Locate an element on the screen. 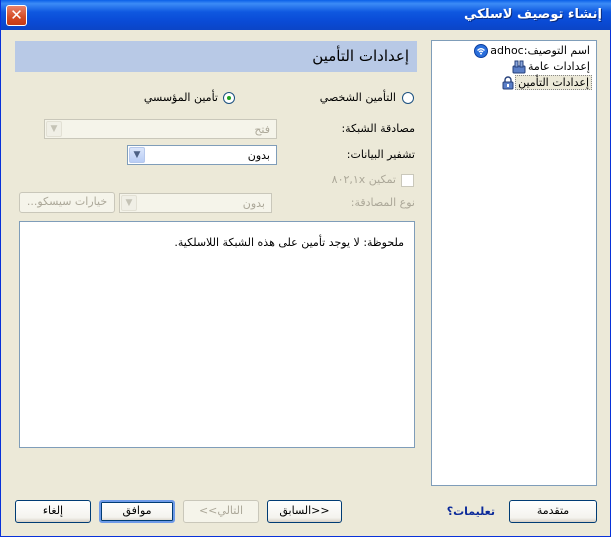  enterprise-security-radio is located at coordinates (229, 98).